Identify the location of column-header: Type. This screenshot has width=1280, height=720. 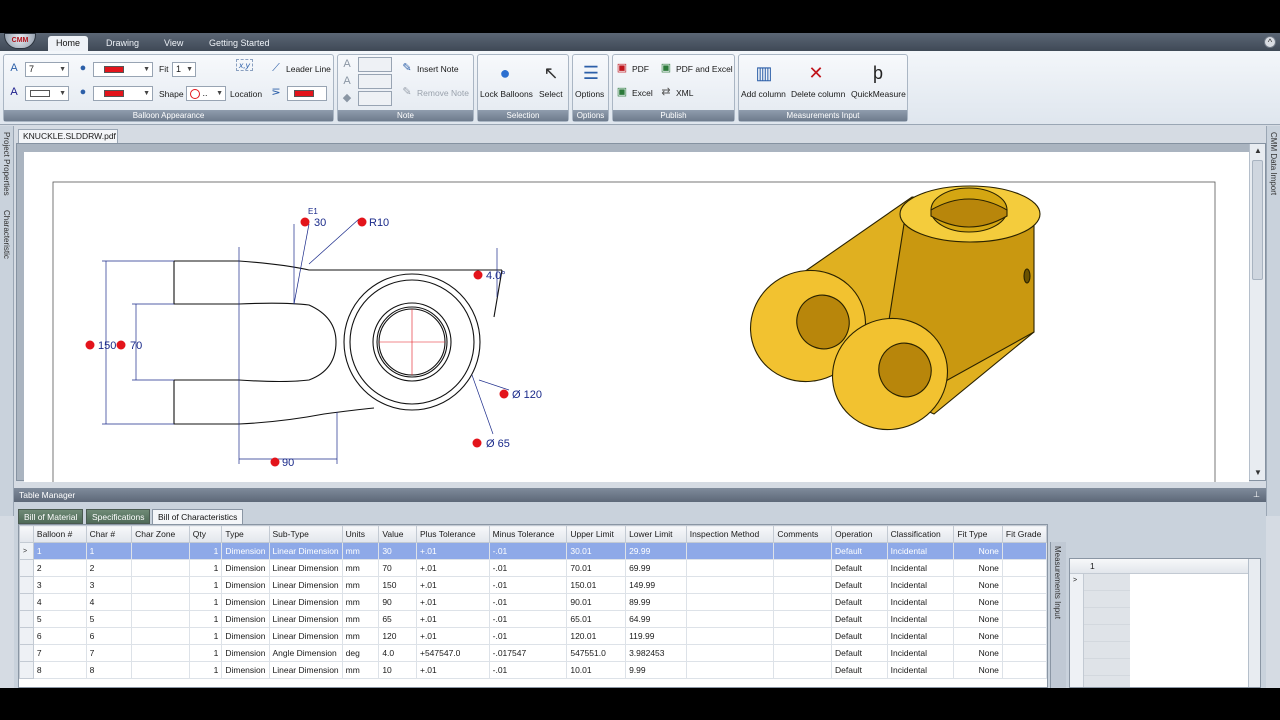
(245, 534).